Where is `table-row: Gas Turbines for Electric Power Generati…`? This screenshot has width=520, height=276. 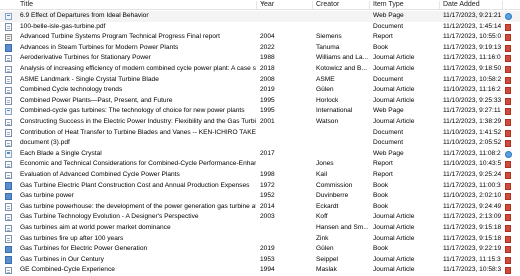 table-row: Gas Turbines for Electric Power Generati… is located at coordinates (260, 249).